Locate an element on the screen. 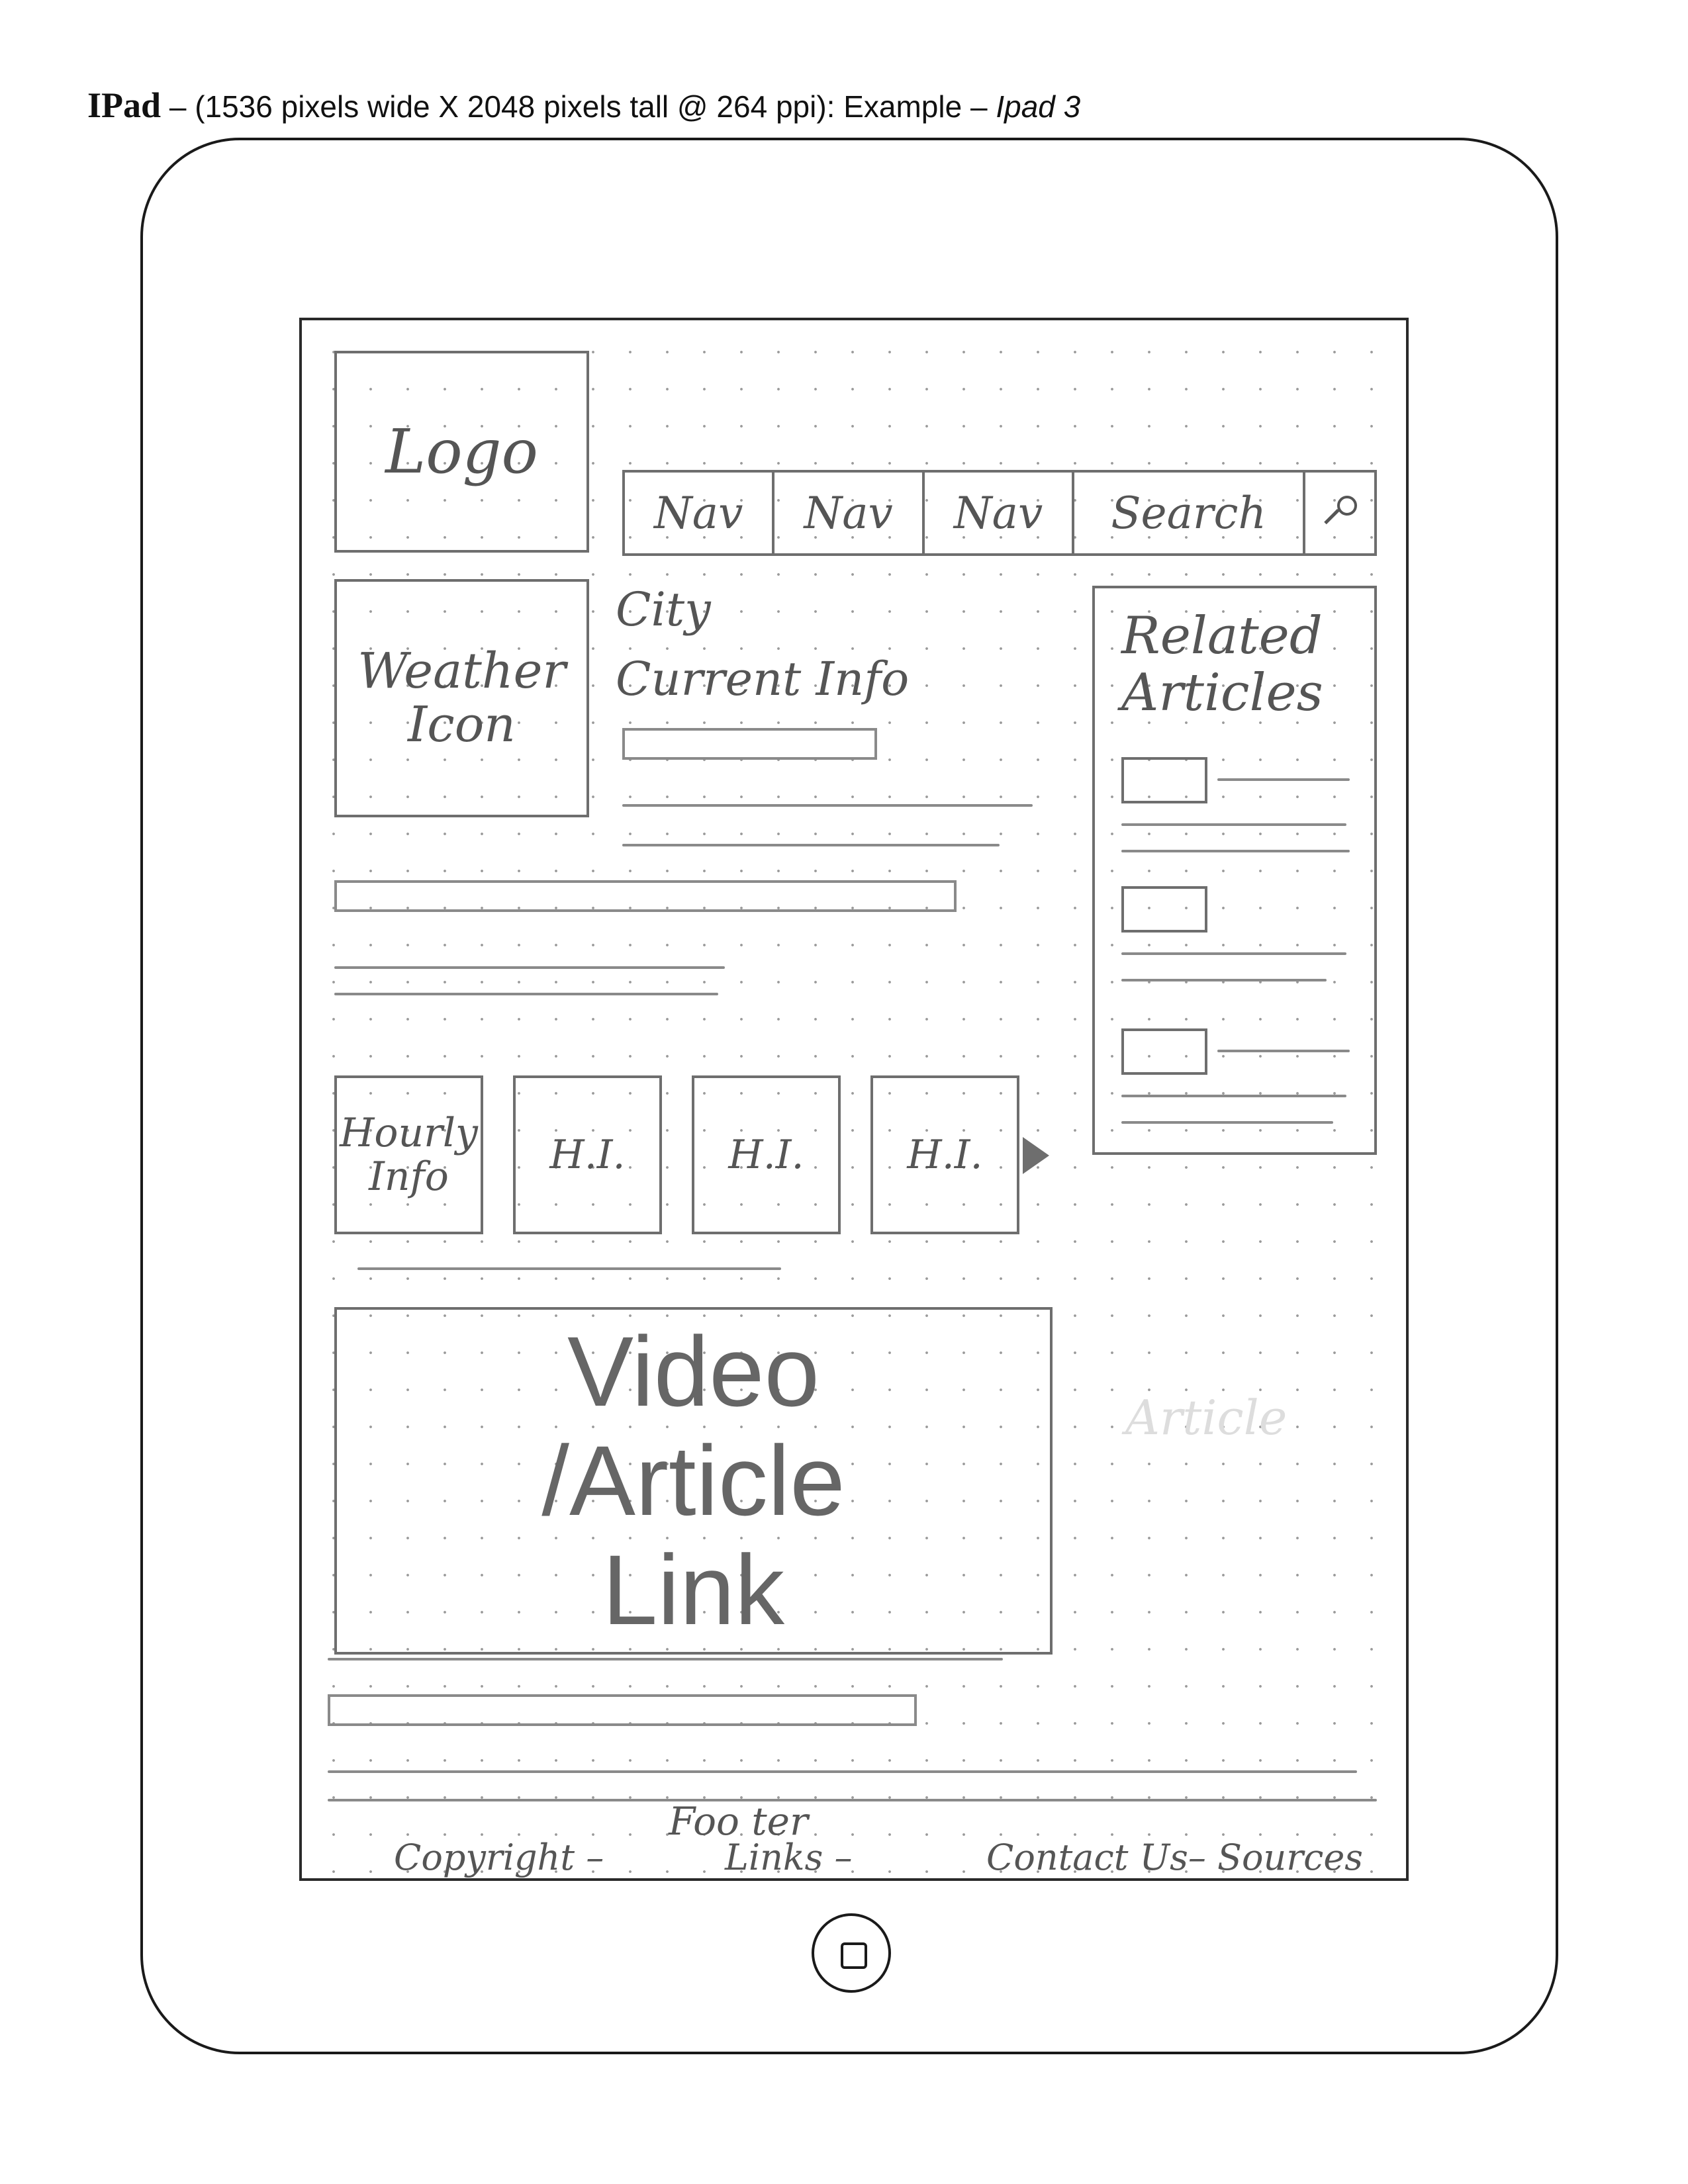 The image size is (1688, 2184). city-label: City is located at coordinates (663, 609).